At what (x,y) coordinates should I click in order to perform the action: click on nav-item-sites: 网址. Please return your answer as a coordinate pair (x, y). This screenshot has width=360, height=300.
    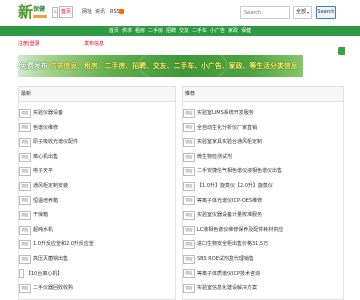
    Looking at the image, I should click on (87, 12).